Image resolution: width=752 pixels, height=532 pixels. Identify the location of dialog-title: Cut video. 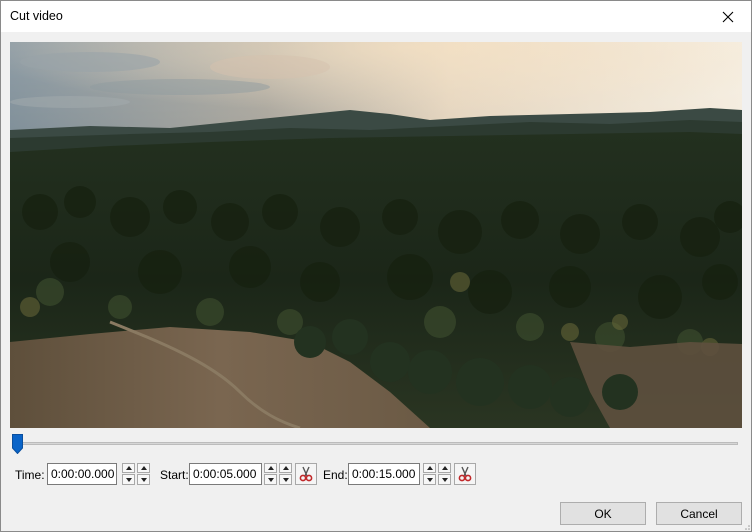
(36, 16).